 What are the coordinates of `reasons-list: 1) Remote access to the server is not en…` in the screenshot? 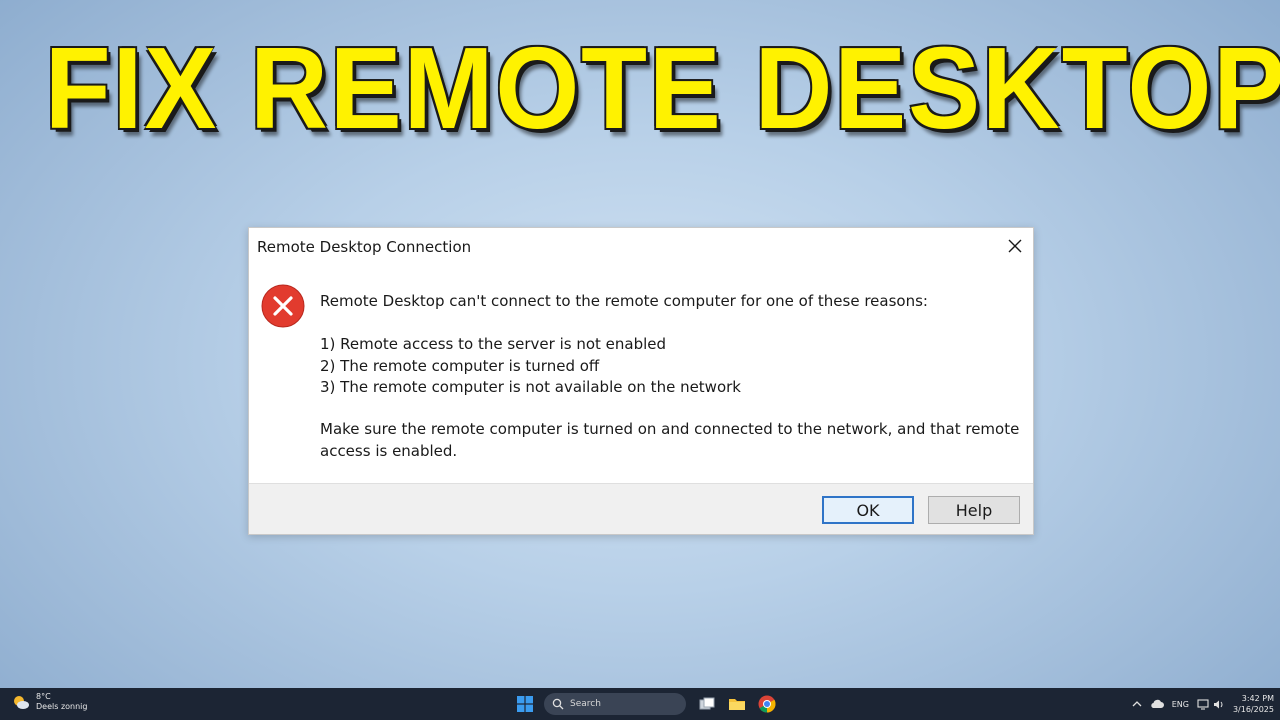 It's located at (530, 366).